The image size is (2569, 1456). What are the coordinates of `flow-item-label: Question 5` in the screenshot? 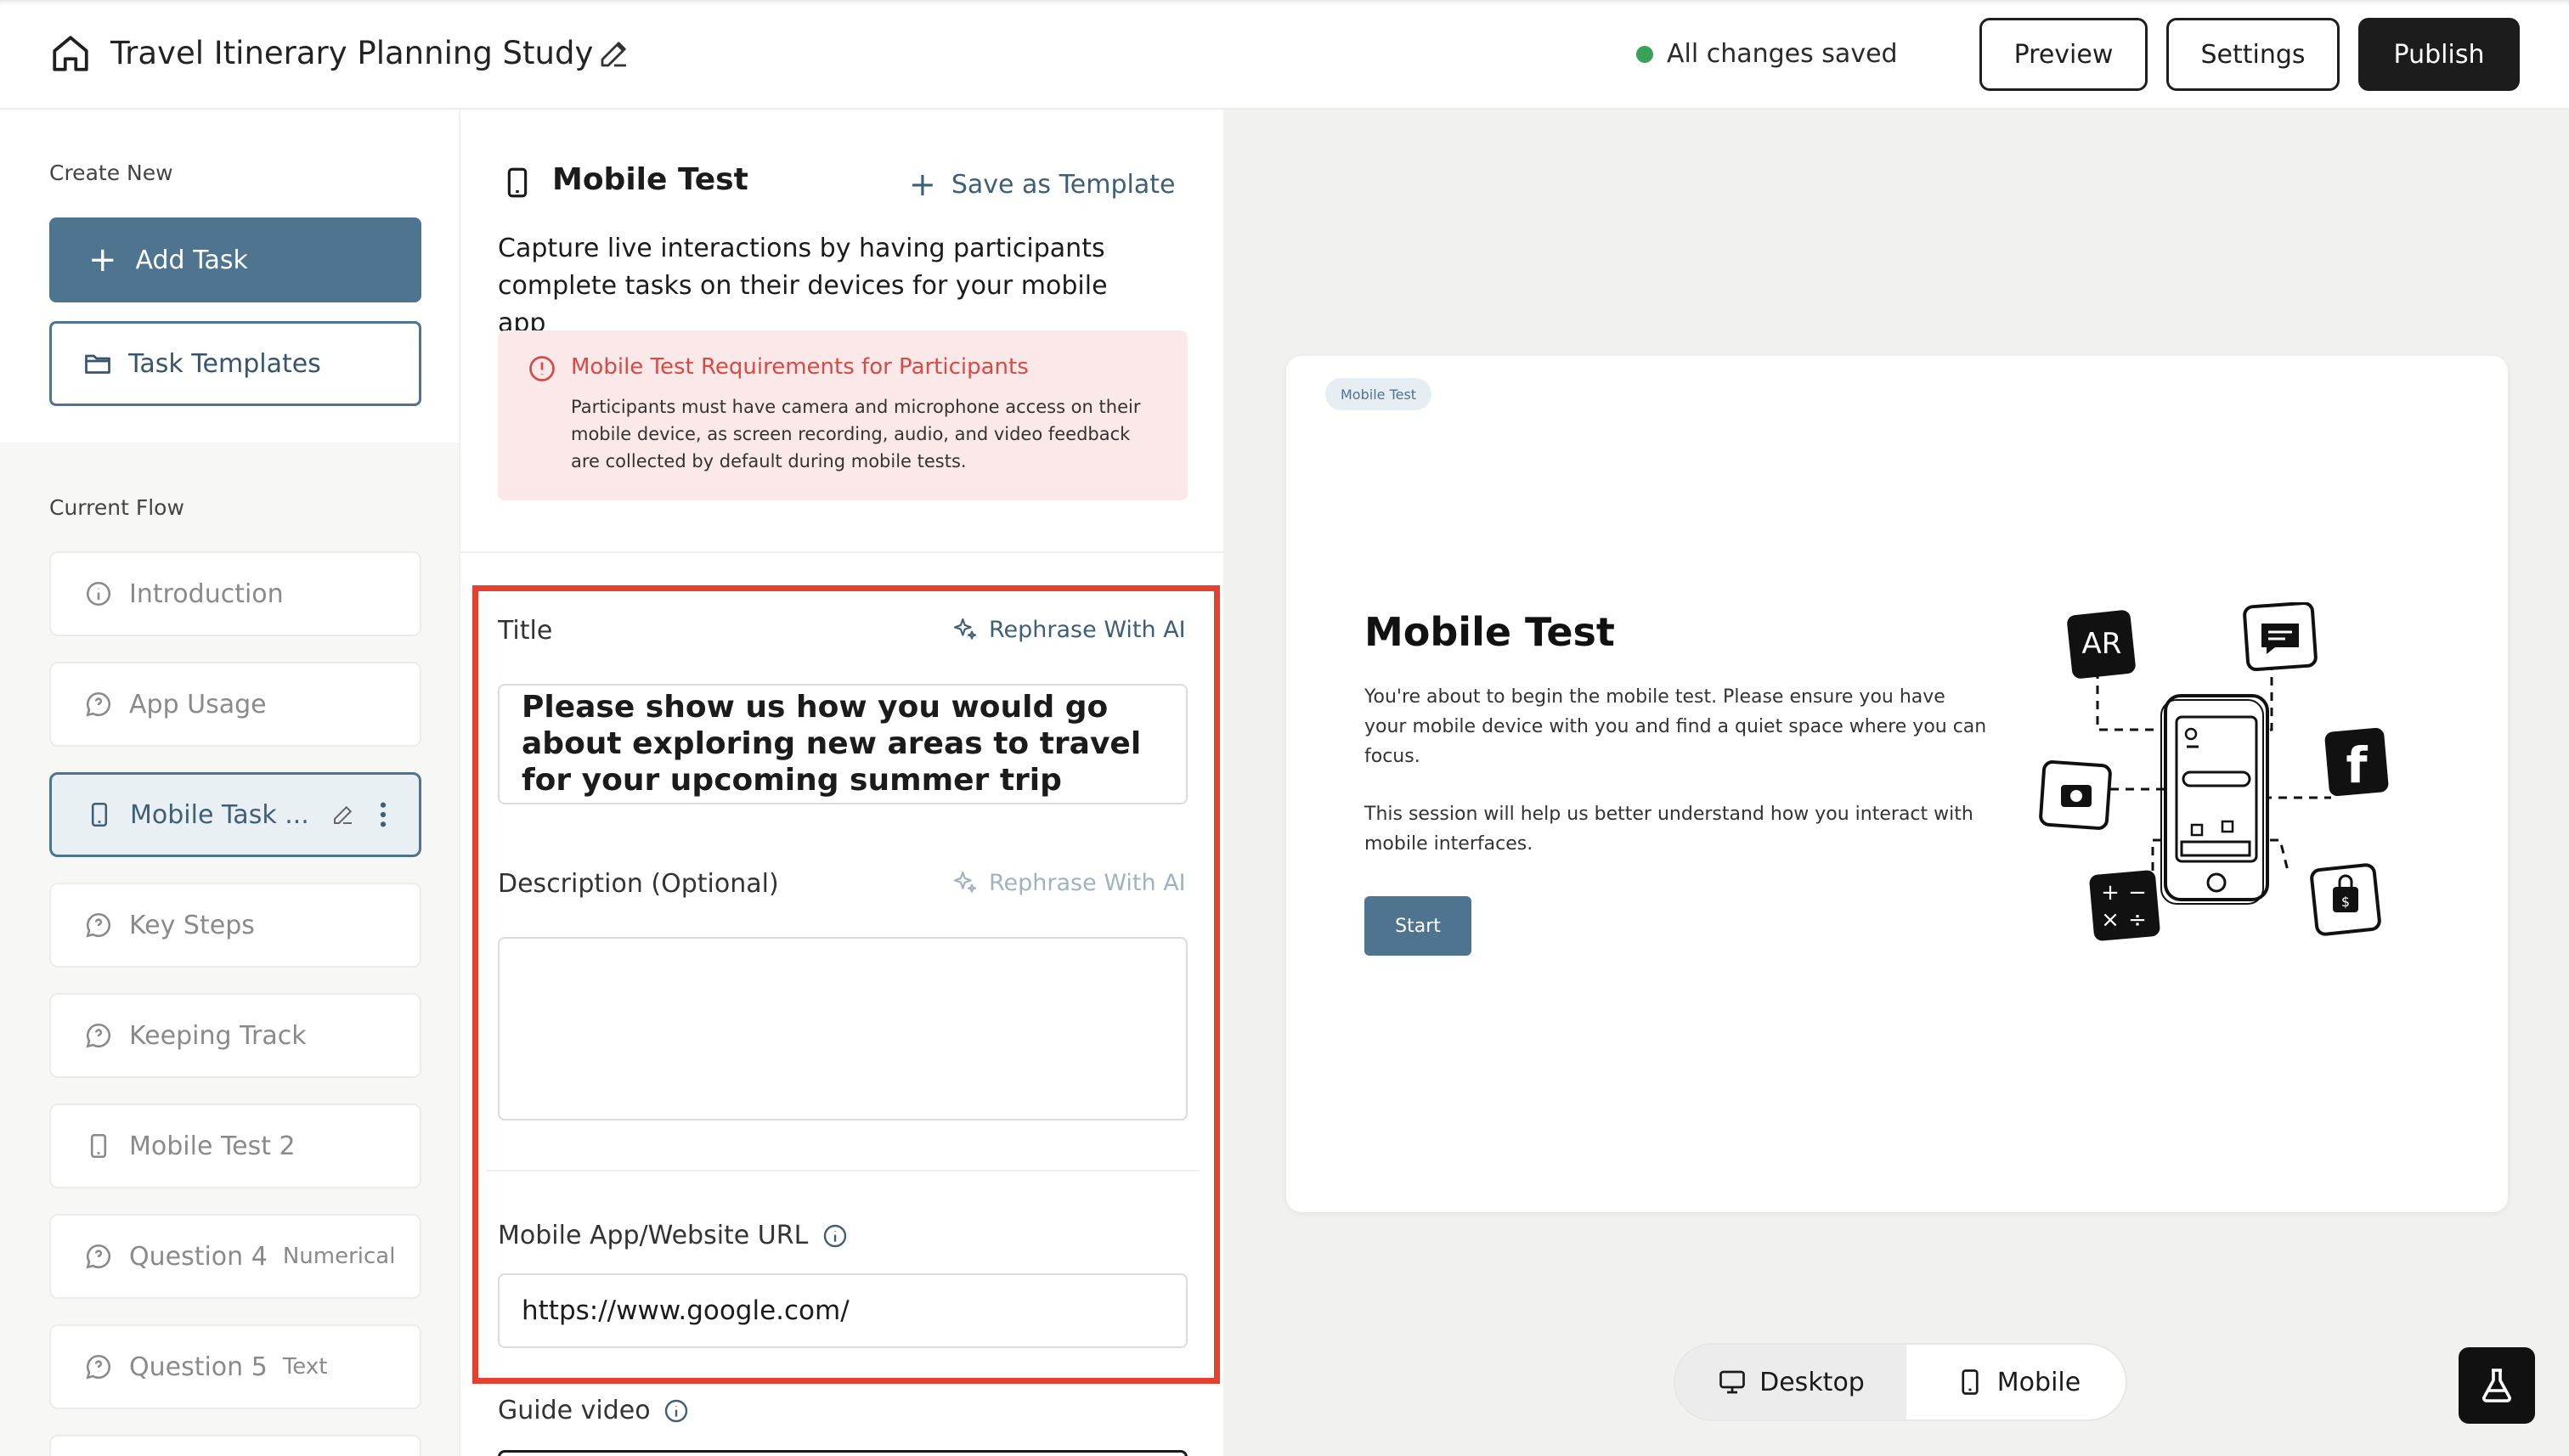 It's located at (199, 1367).